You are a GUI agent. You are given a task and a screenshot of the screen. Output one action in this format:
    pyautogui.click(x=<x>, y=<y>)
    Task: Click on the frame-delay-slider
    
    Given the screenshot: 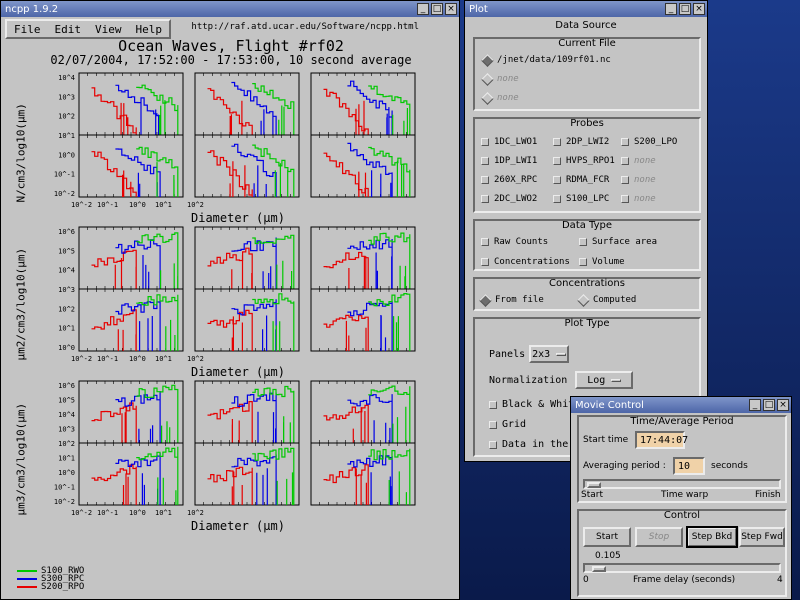 What is the action you would take?
    pyautogui.click(x=682, y=568)
    